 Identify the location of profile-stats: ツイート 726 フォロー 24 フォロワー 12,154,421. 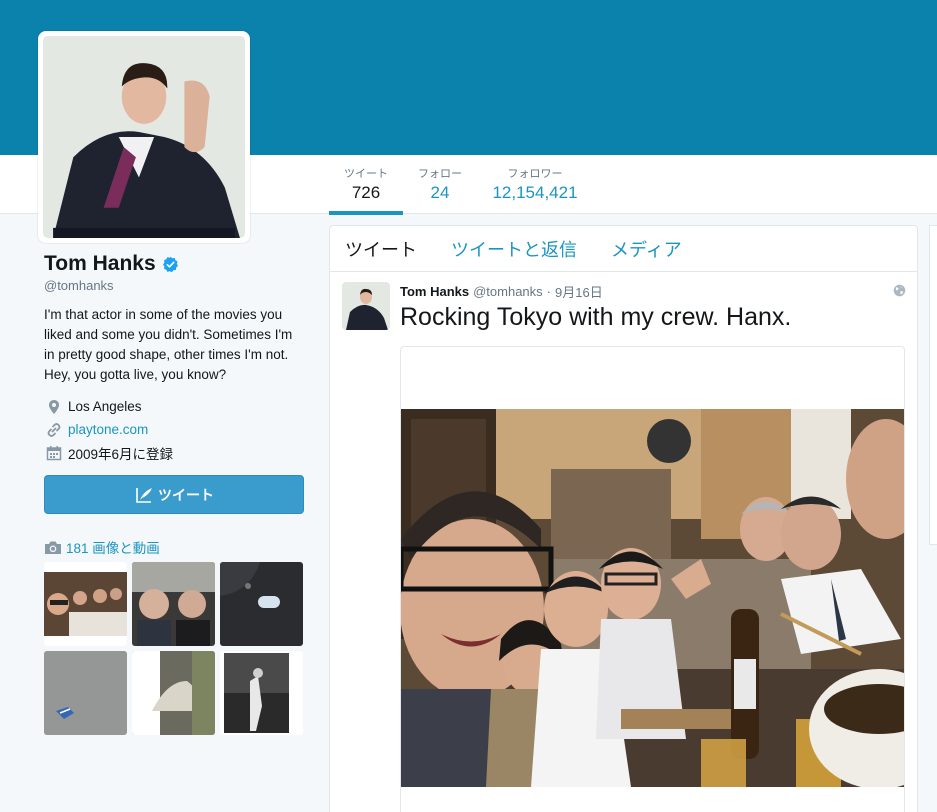
(458, 185).